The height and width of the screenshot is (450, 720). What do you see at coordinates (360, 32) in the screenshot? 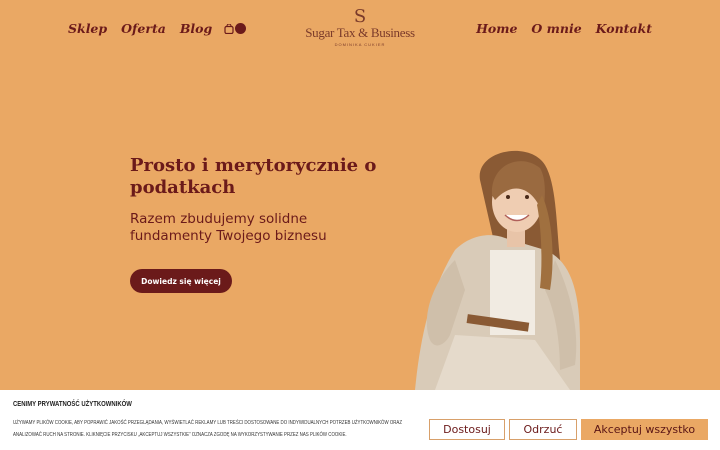
I see `logo-name: Sugar Tax & Business` at bounding box center [360, 32].